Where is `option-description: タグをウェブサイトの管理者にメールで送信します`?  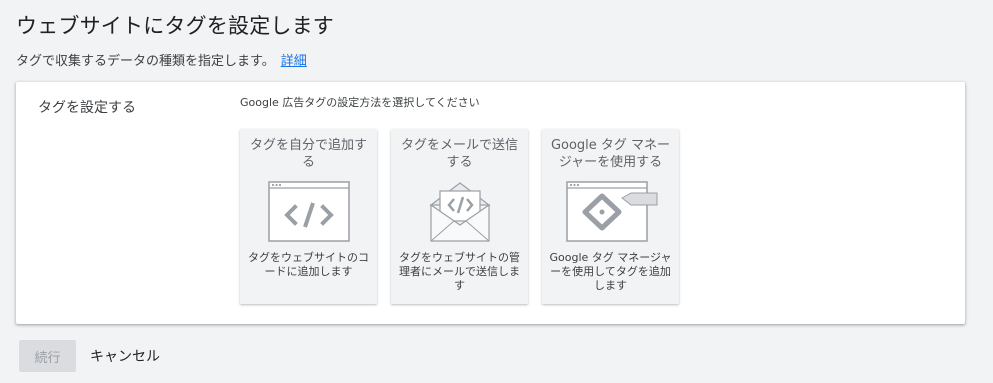 option-description: タグをウェブサイトの管理者にメールで送信します is located at coordinates (459, 271).